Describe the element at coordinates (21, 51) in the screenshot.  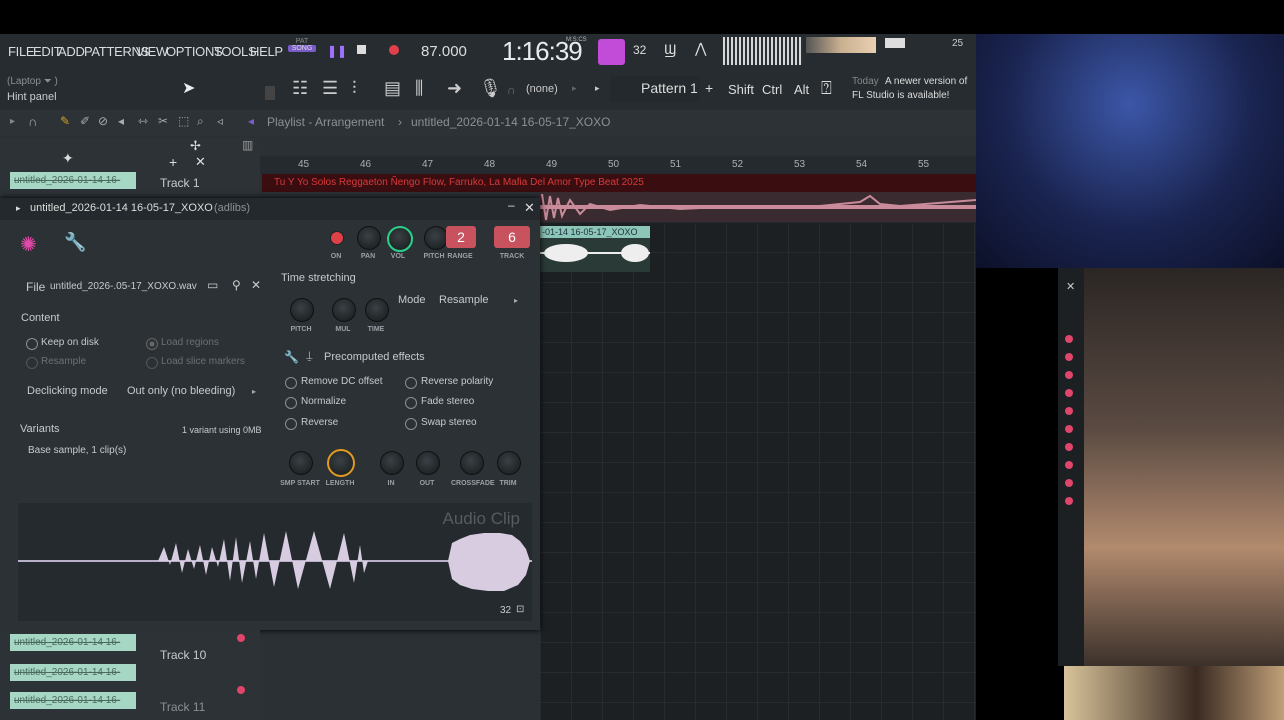
I see `menu-file: FILE` at that location.